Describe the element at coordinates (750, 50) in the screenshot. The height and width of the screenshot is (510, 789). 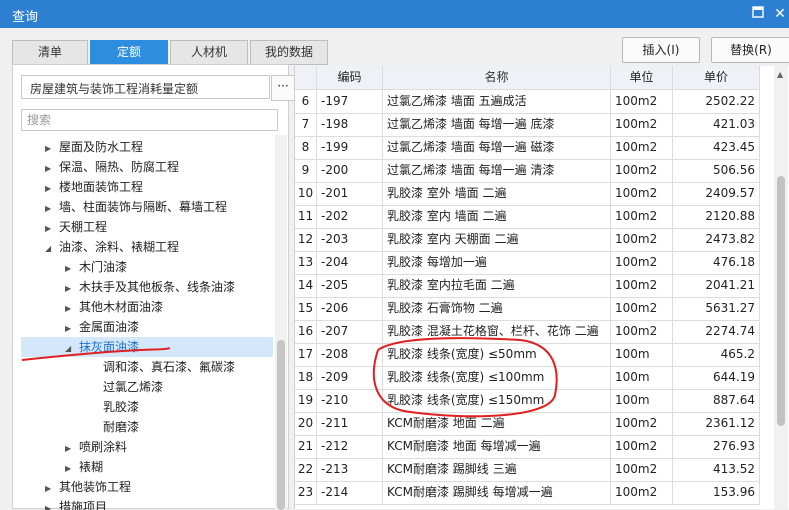
I see `replace-button: 替换(R)` at that location.